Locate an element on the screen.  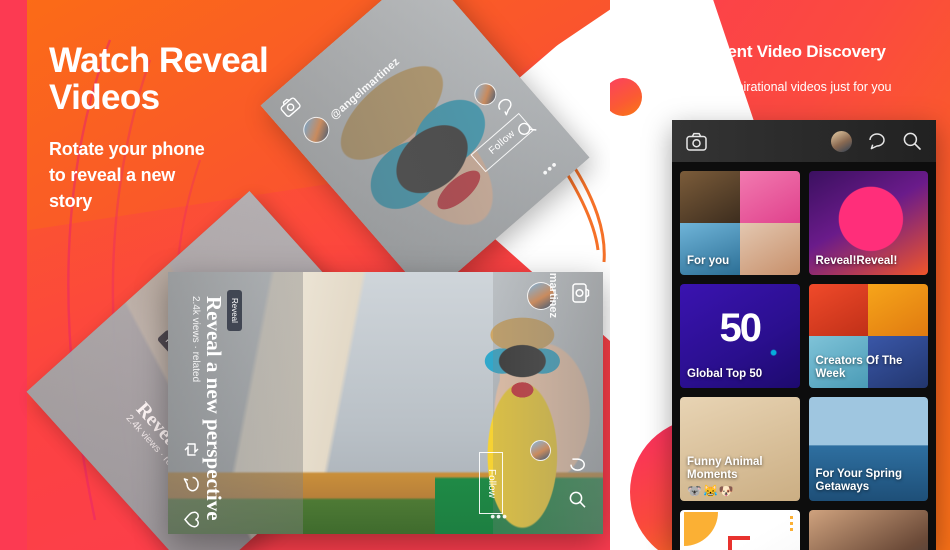
discovery-card: For you is located at coordinates (740, 223).